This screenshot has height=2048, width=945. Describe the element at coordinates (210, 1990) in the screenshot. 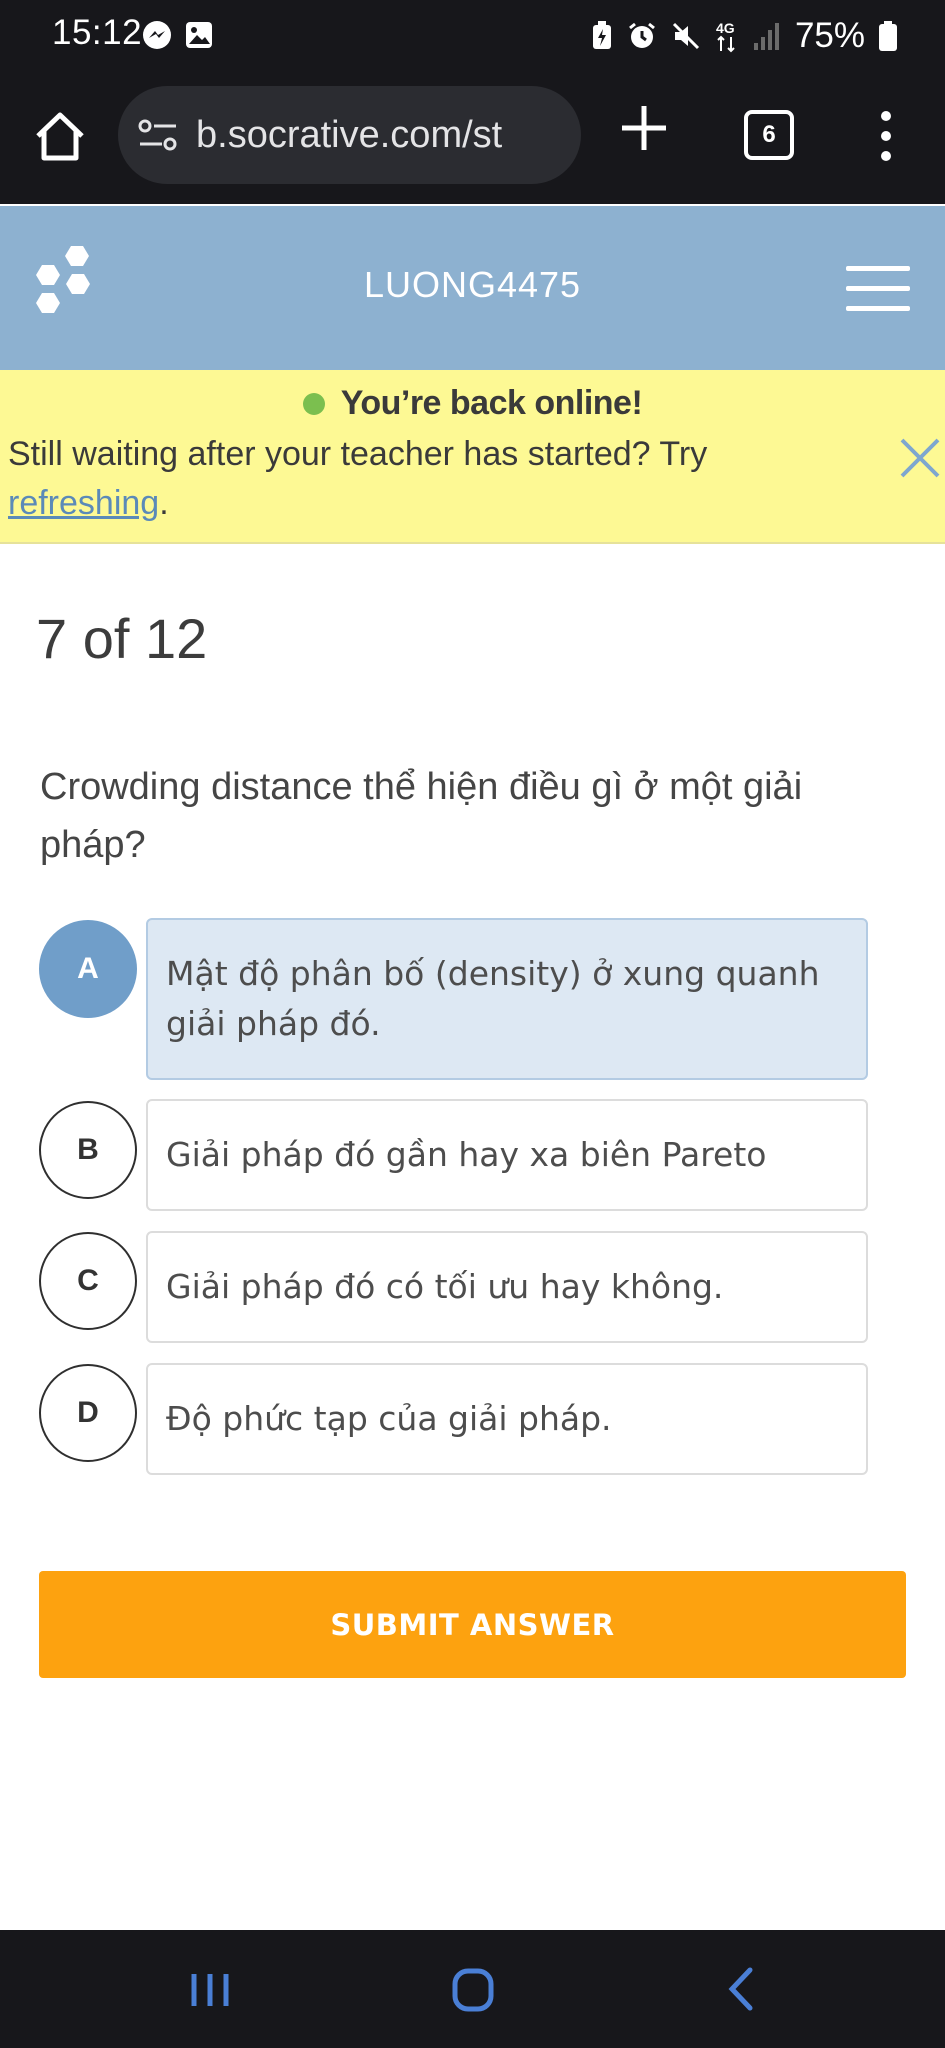

I see `recent-apps-icon` at that location.